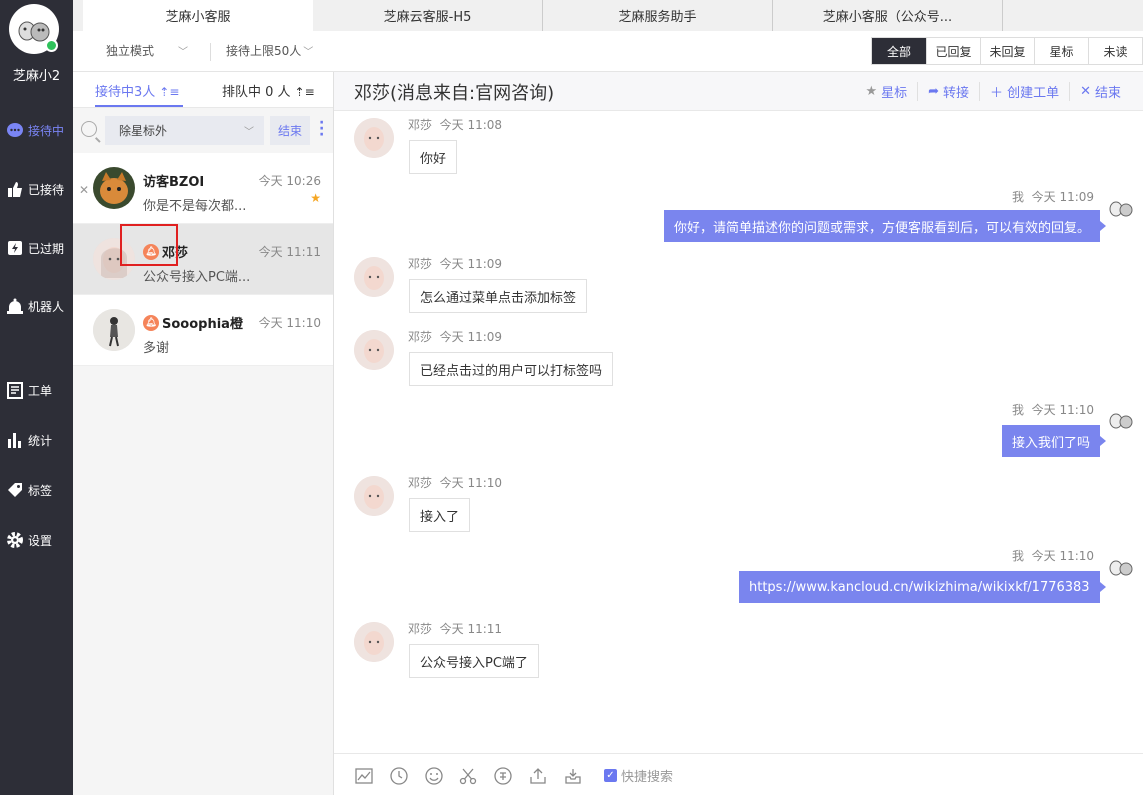 The width and height of the screenshot is (1143, 795). Describe the element at coordinates (434, 776) in the screenshot. I see `emoji-icon` at that location.